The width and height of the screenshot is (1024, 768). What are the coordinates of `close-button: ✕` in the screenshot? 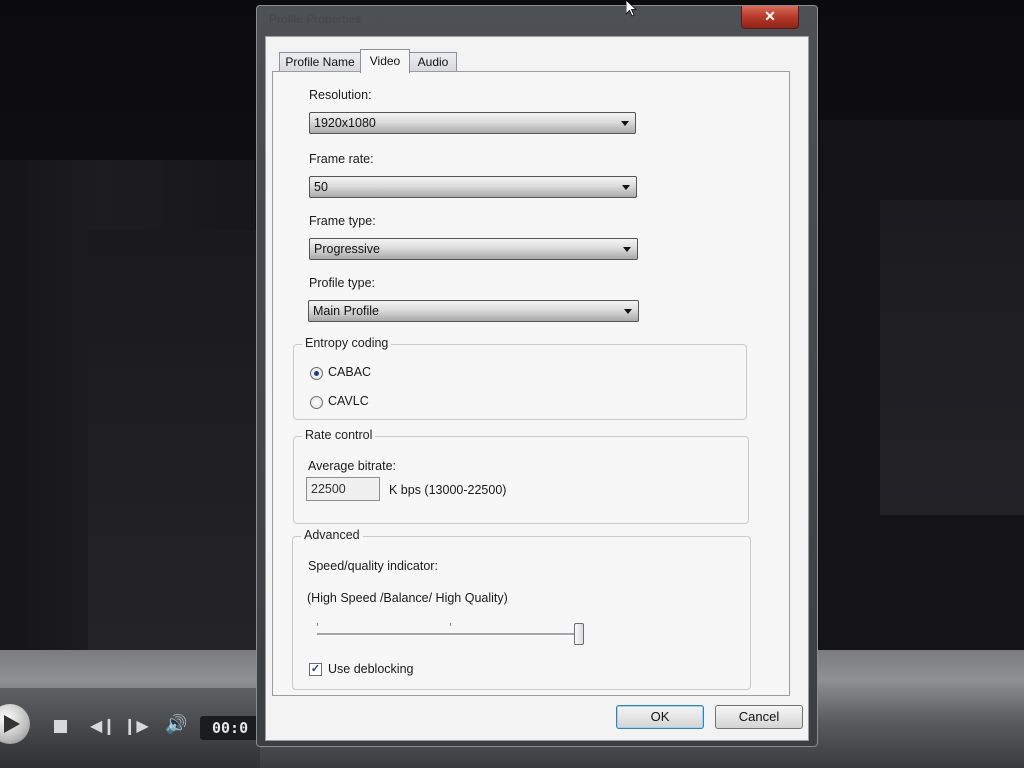 It's located at (770, 17).